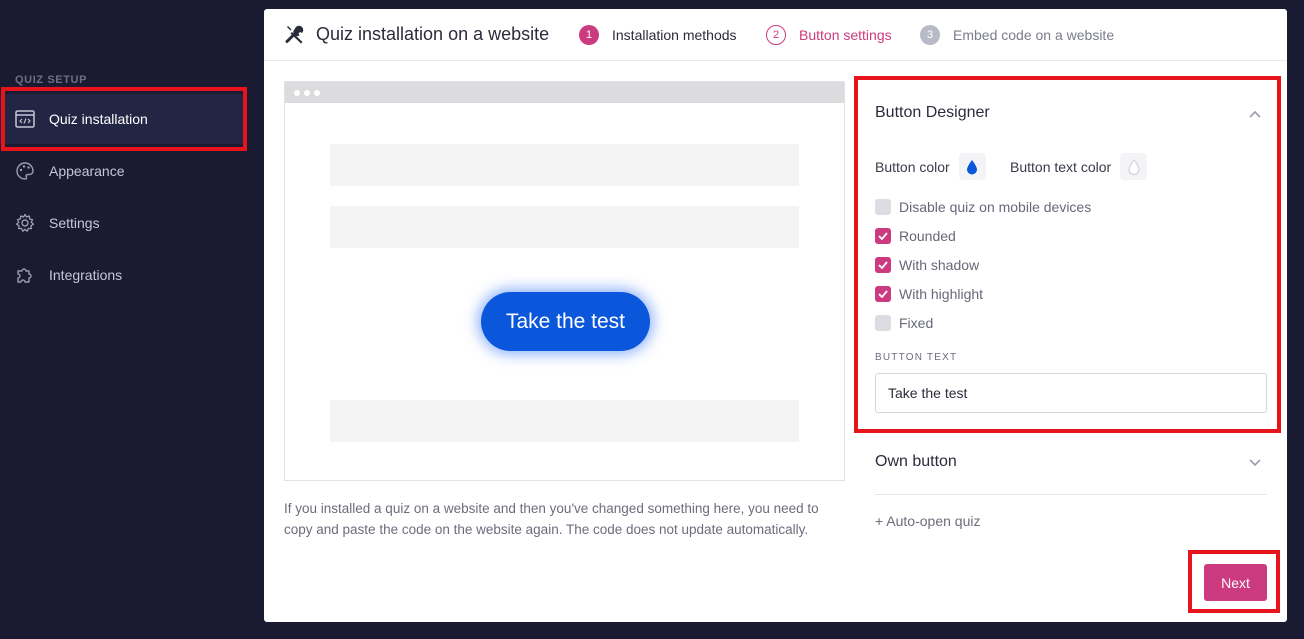  Describe the element at coordinates (941, 294) in the screenshot. I see `option-label: With highlight` at that location.